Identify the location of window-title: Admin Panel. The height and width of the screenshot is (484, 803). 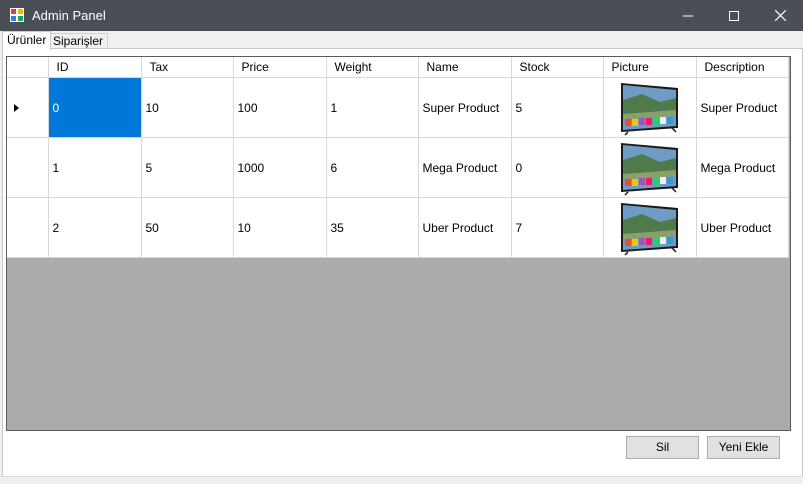
(69, 15).